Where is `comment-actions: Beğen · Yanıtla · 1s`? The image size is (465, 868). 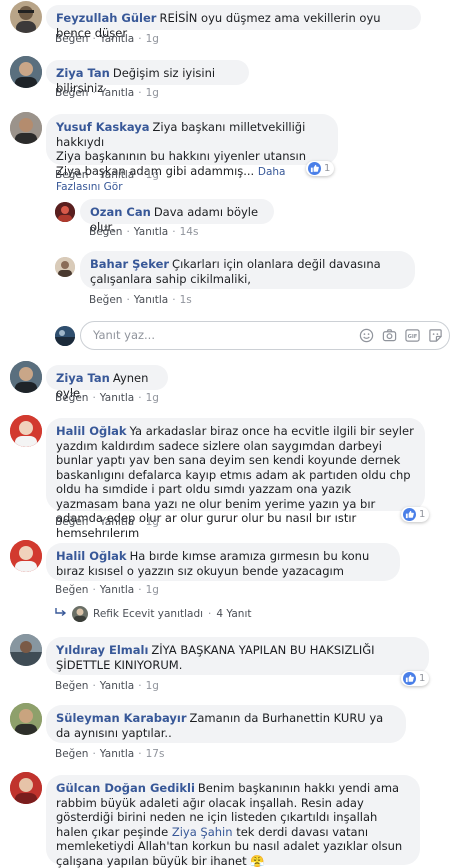 comment-actions: Beğen · Yanıtla · 1s is located at coordinates (140, 300).